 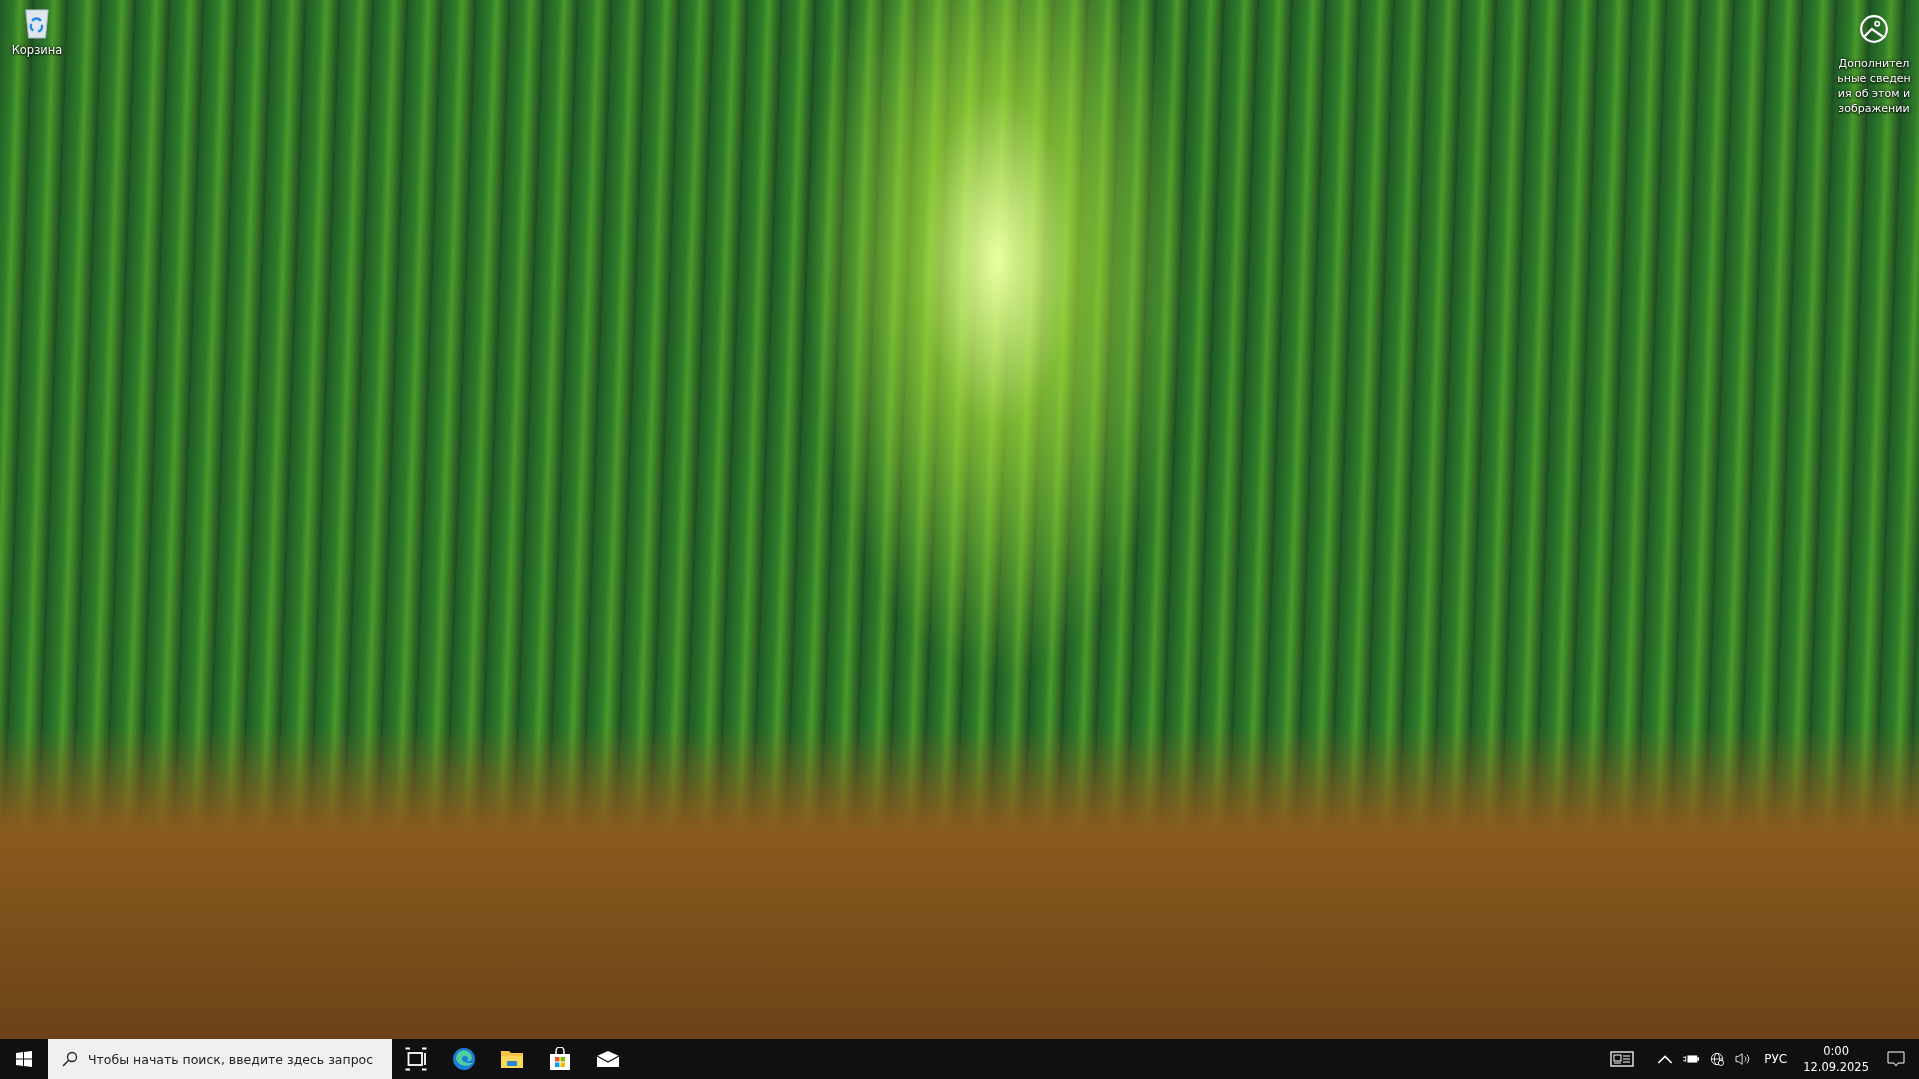 What do you see at coordinates (464, 1059) in the screenshot?
I see `browser-icon` at bounding box center [464, 1059].